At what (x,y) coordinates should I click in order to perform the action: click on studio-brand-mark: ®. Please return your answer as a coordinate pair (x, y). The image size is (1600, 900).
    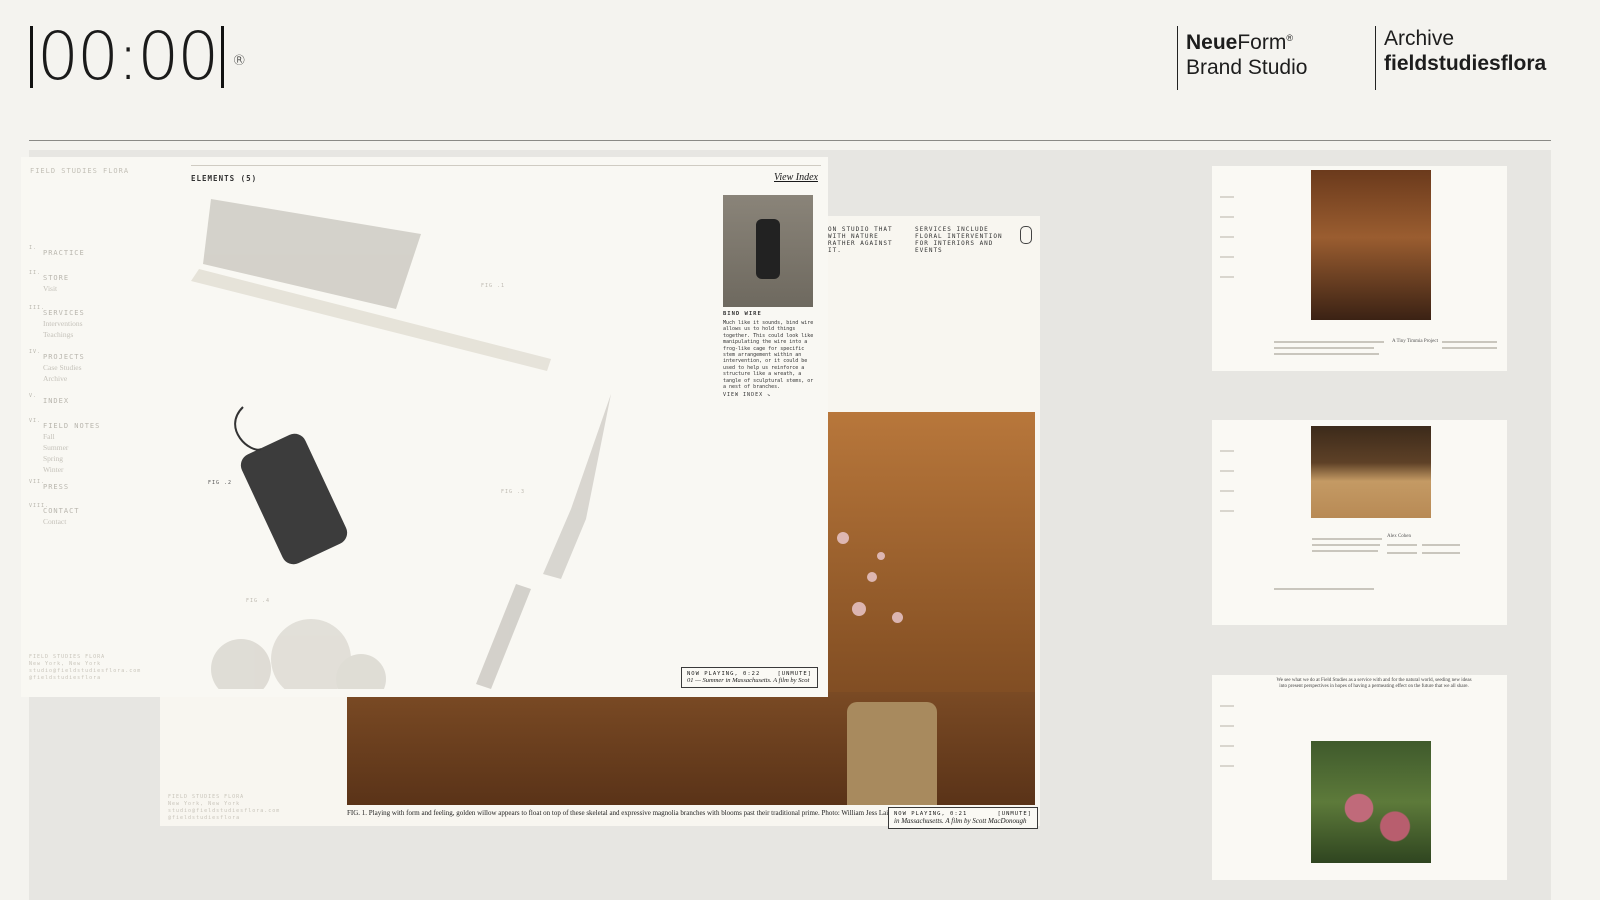
    Looking at the image, I should click on (1289, 38).